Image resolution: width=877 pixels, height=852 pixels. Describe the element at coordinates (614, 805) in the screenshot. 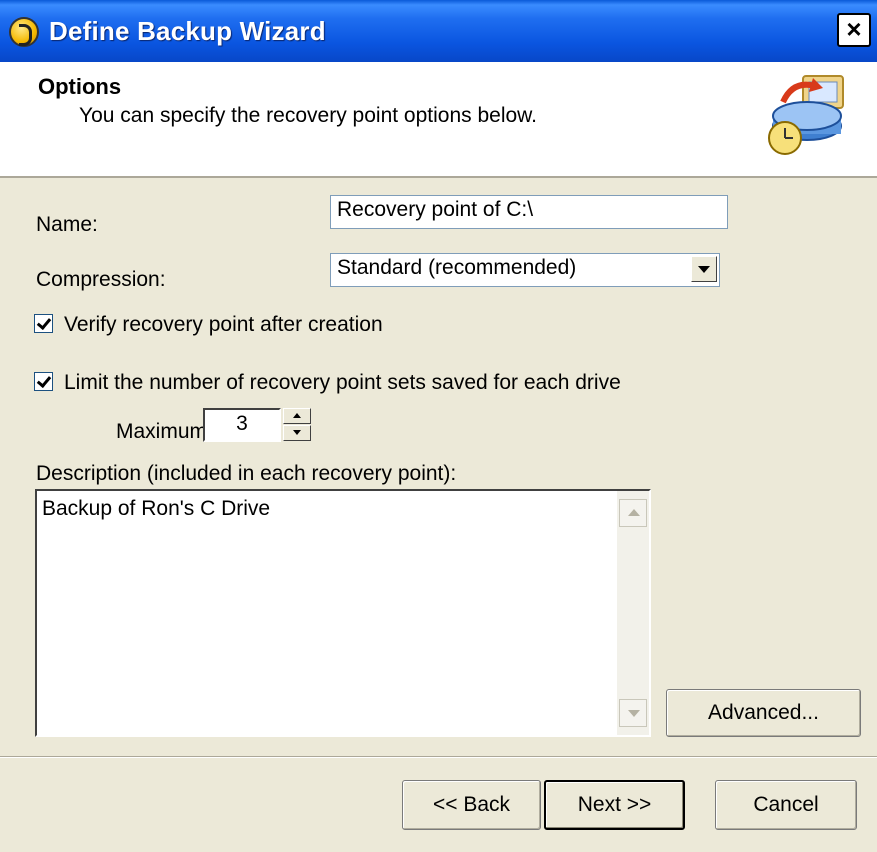

I see `next-button: Next >>` at that location.